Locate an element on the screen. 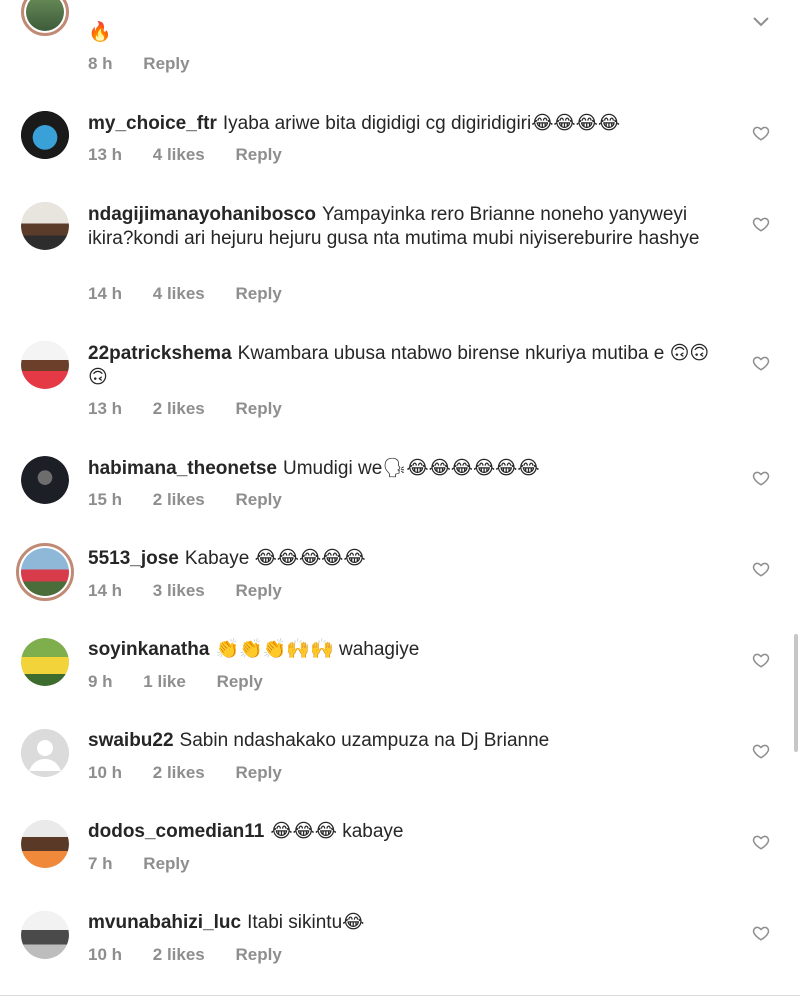  comment-meta: 9 h 1 like Reply is located at coordinates (188, 682).